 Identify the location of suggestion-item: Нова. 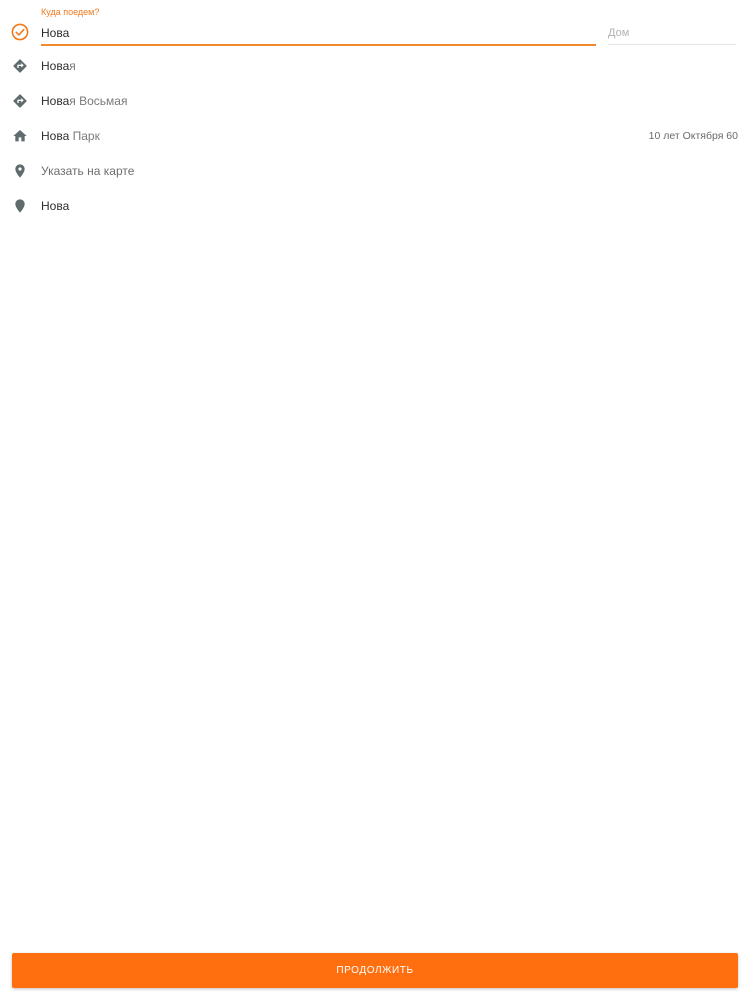
(375, 205).